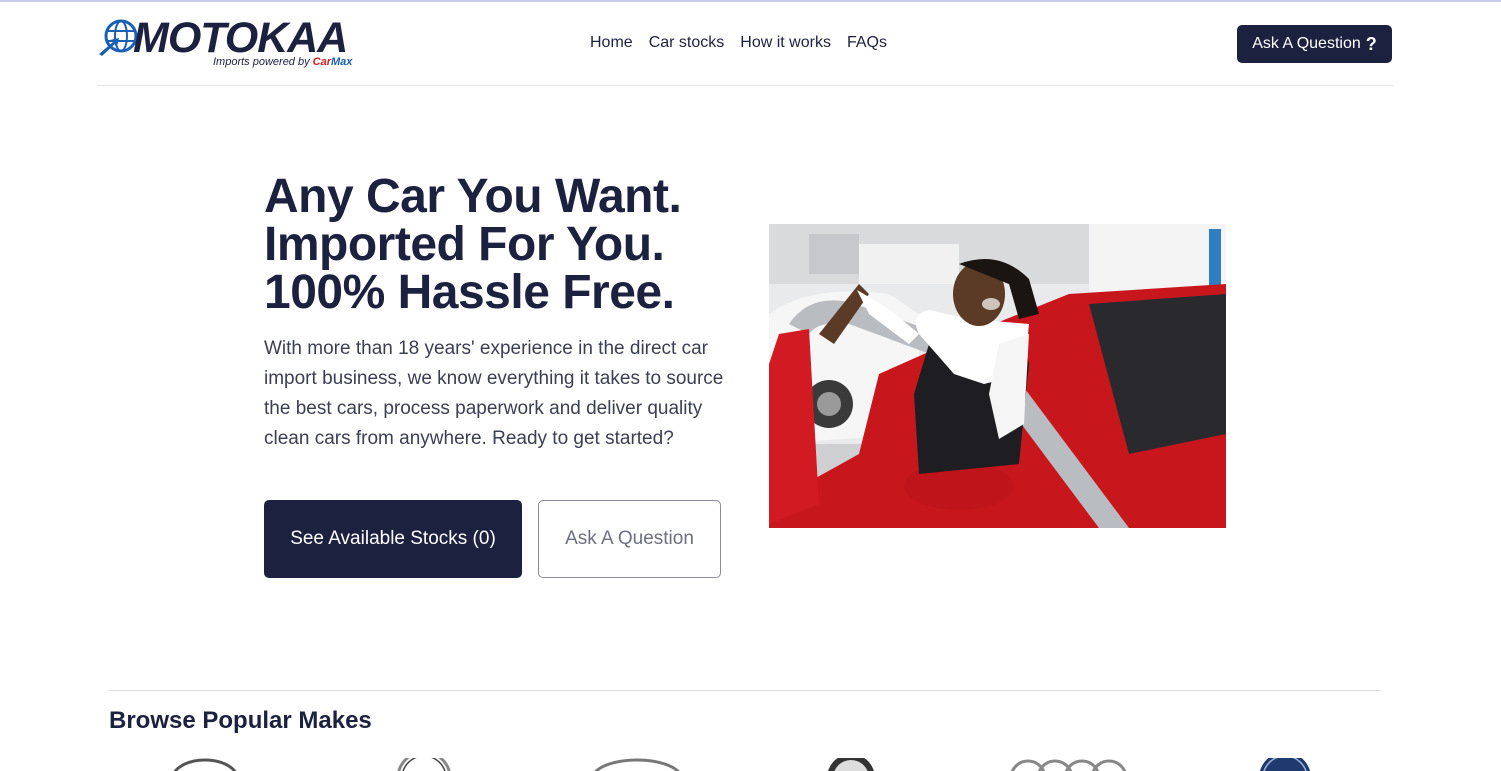 The height and width of the screenshot is (771, 1501). Describe the element at coordinates (1285, 764) in the screenshot. I see `make-logo-6-icon` at that location.